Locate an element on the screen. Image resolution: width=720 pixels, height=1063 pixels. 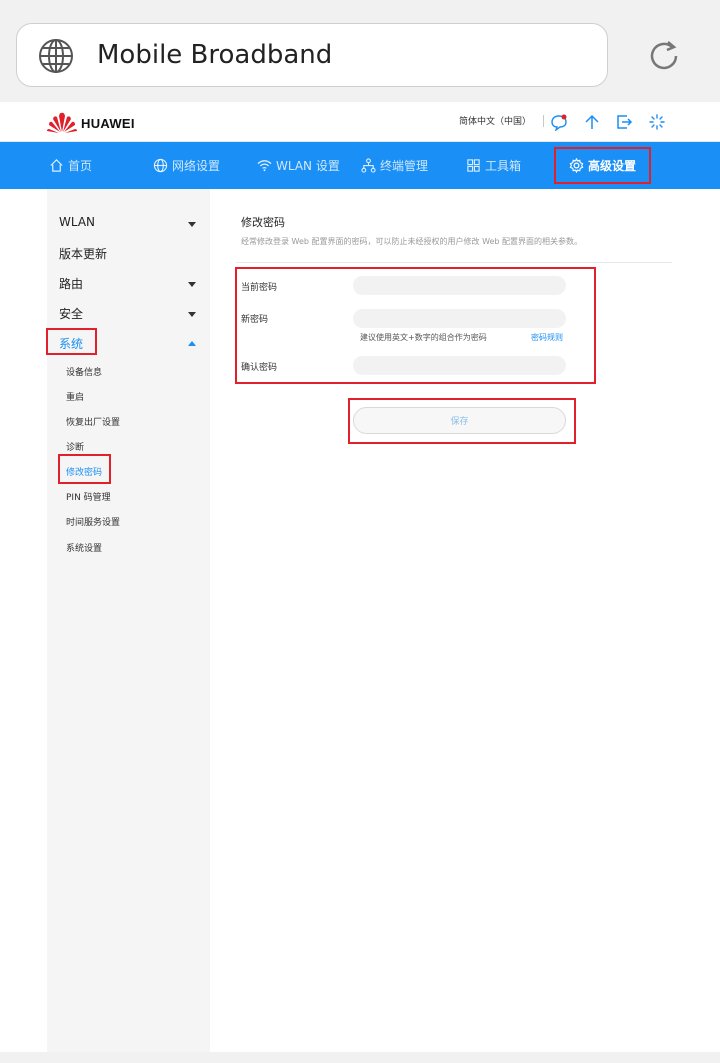
bottom-strip is located at coordinates (360, 1057).